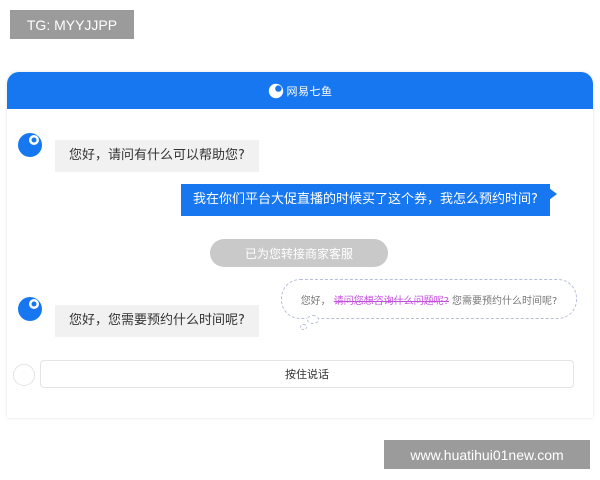 The image size is (600, 480). Describe the element at coordinates (157, 156) in the screenshot. I see `bot-greeting-bubble: 您好，请问有什么可以帮助您?` at that location.